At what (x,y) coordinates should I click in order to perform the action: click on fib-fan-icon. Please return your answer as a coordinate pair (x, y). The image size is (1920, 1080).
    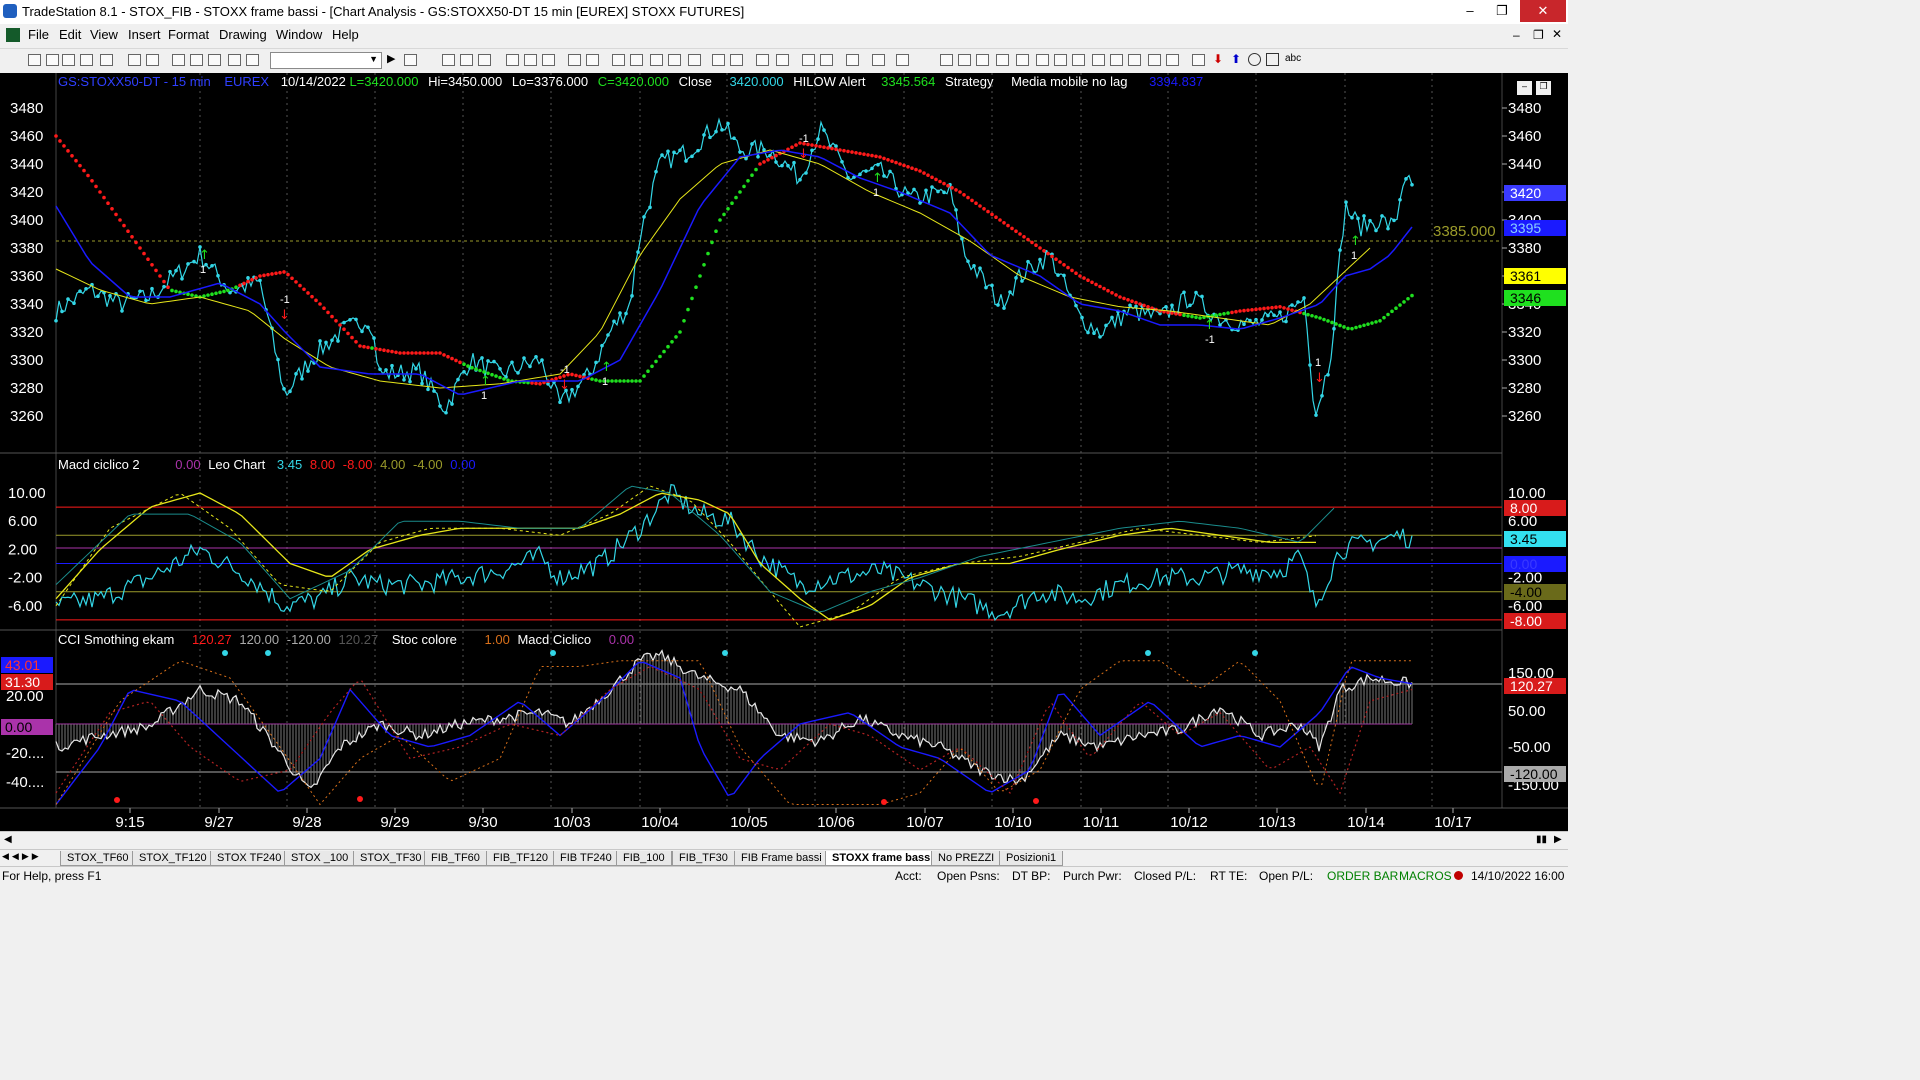
    Looking at the image, I should click on (1098, 60).